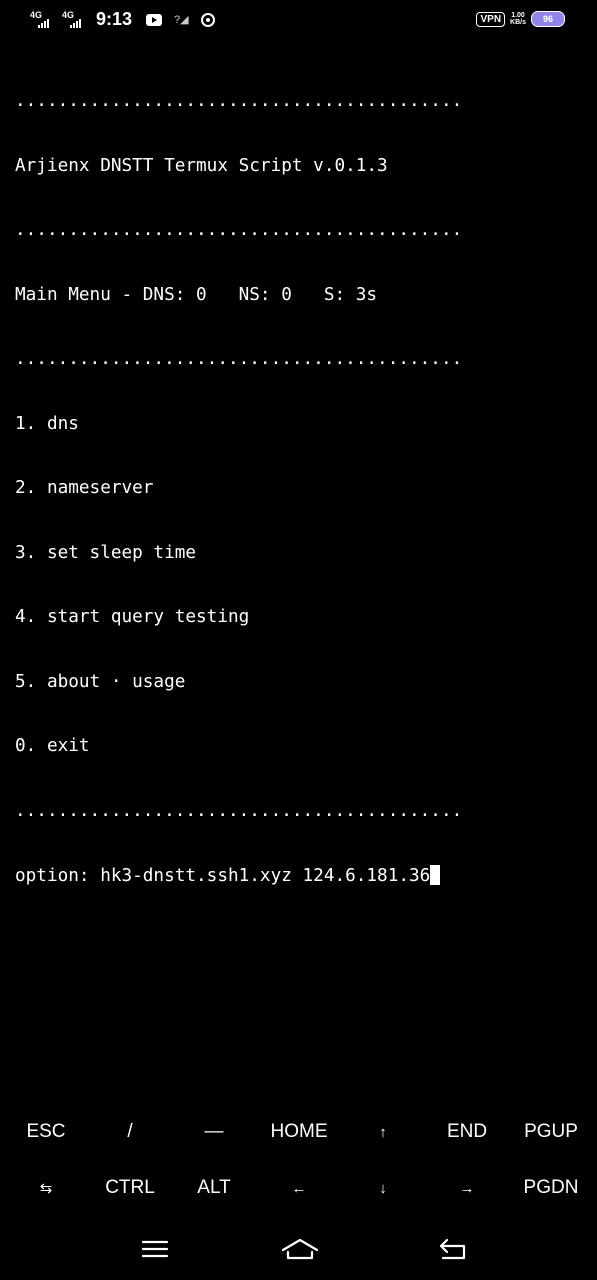  Describe the element at coordinates (551, 1188) in the screenshot. I see `pgdn-key: PGDN` at that location.